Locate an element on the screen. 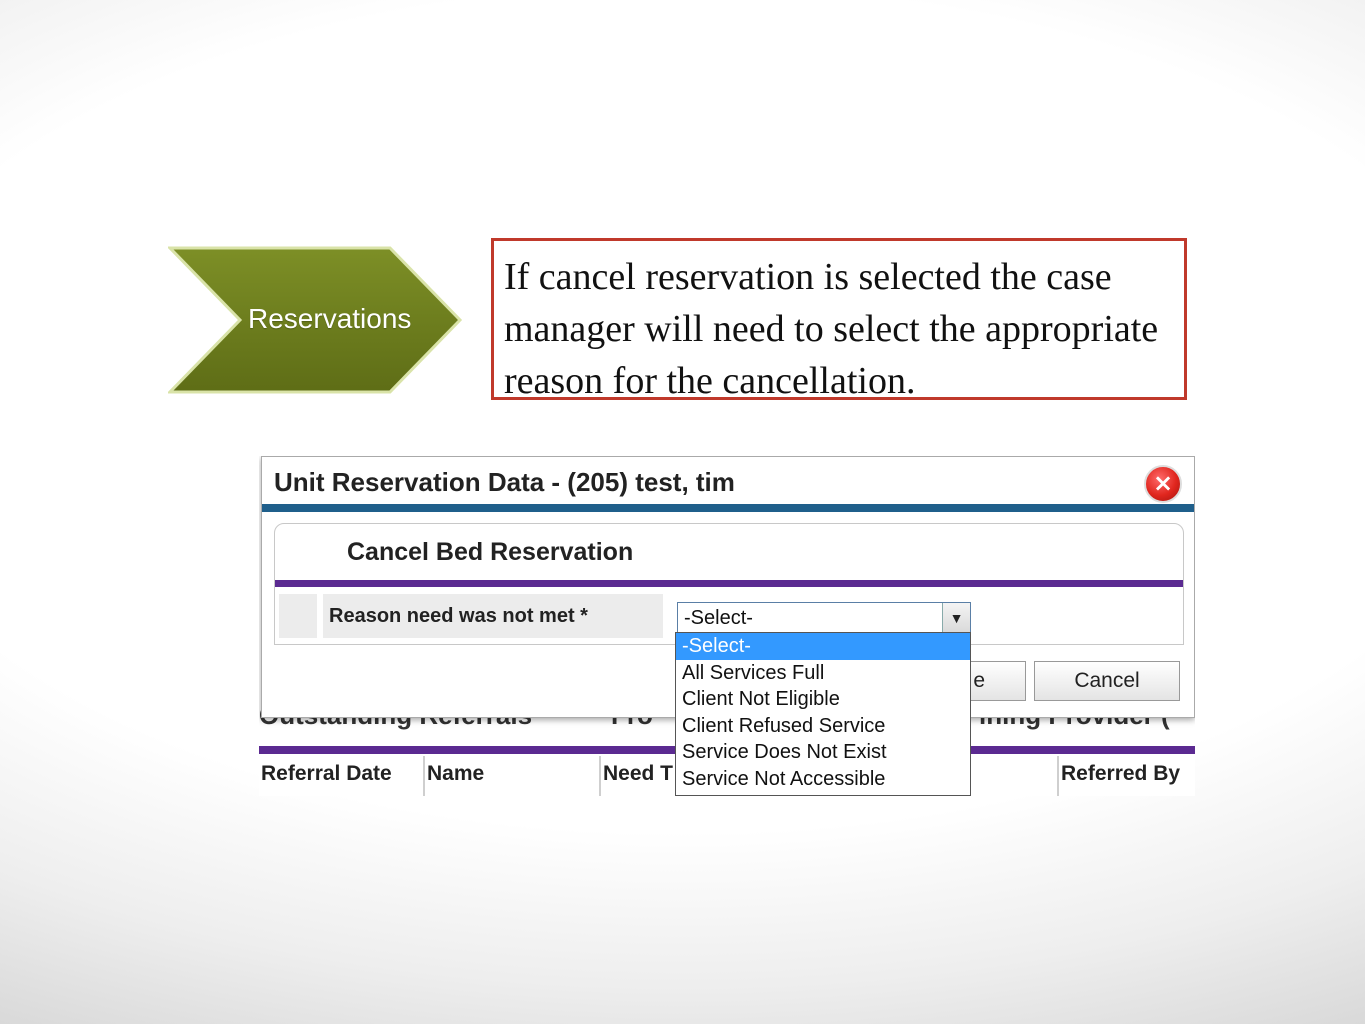 The width and height of the screenshot is (1365, 1024). option-service-not-accessible: Service Not Accessible is located at coordinates (823, 779).